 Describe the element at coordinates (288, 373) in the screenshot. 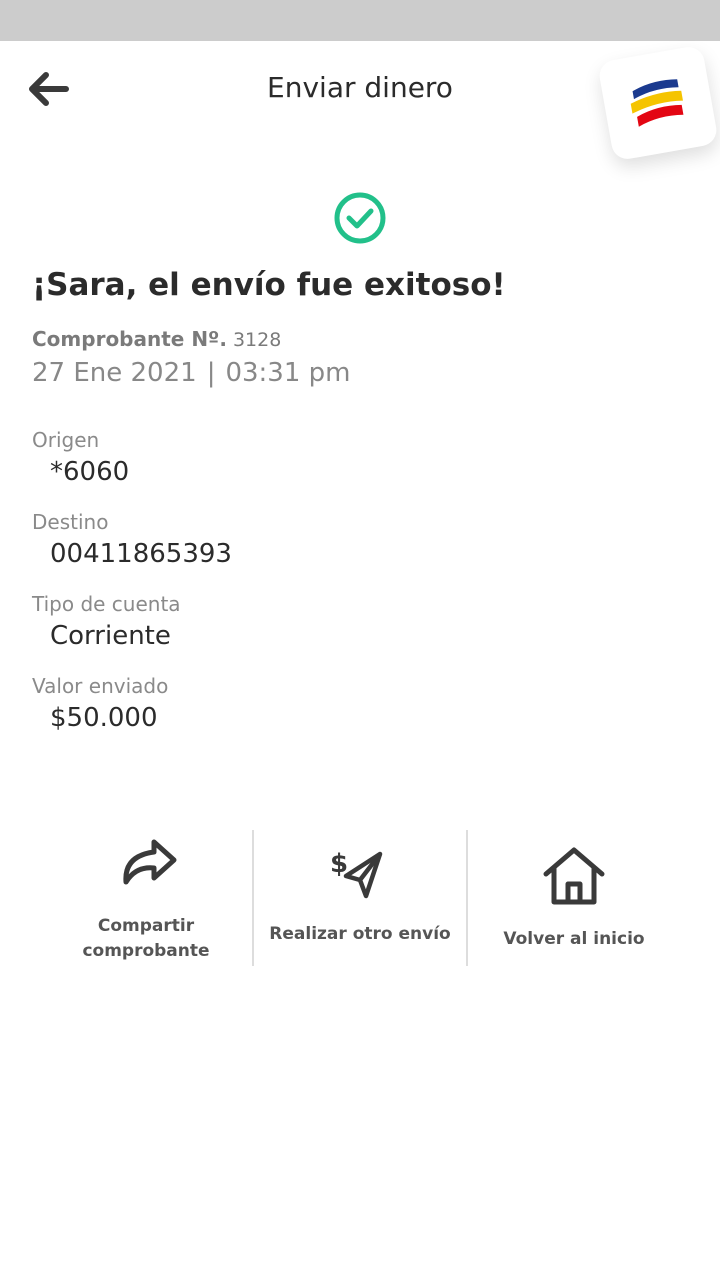

I see `receipt-time: 03:31 pm` at that location.